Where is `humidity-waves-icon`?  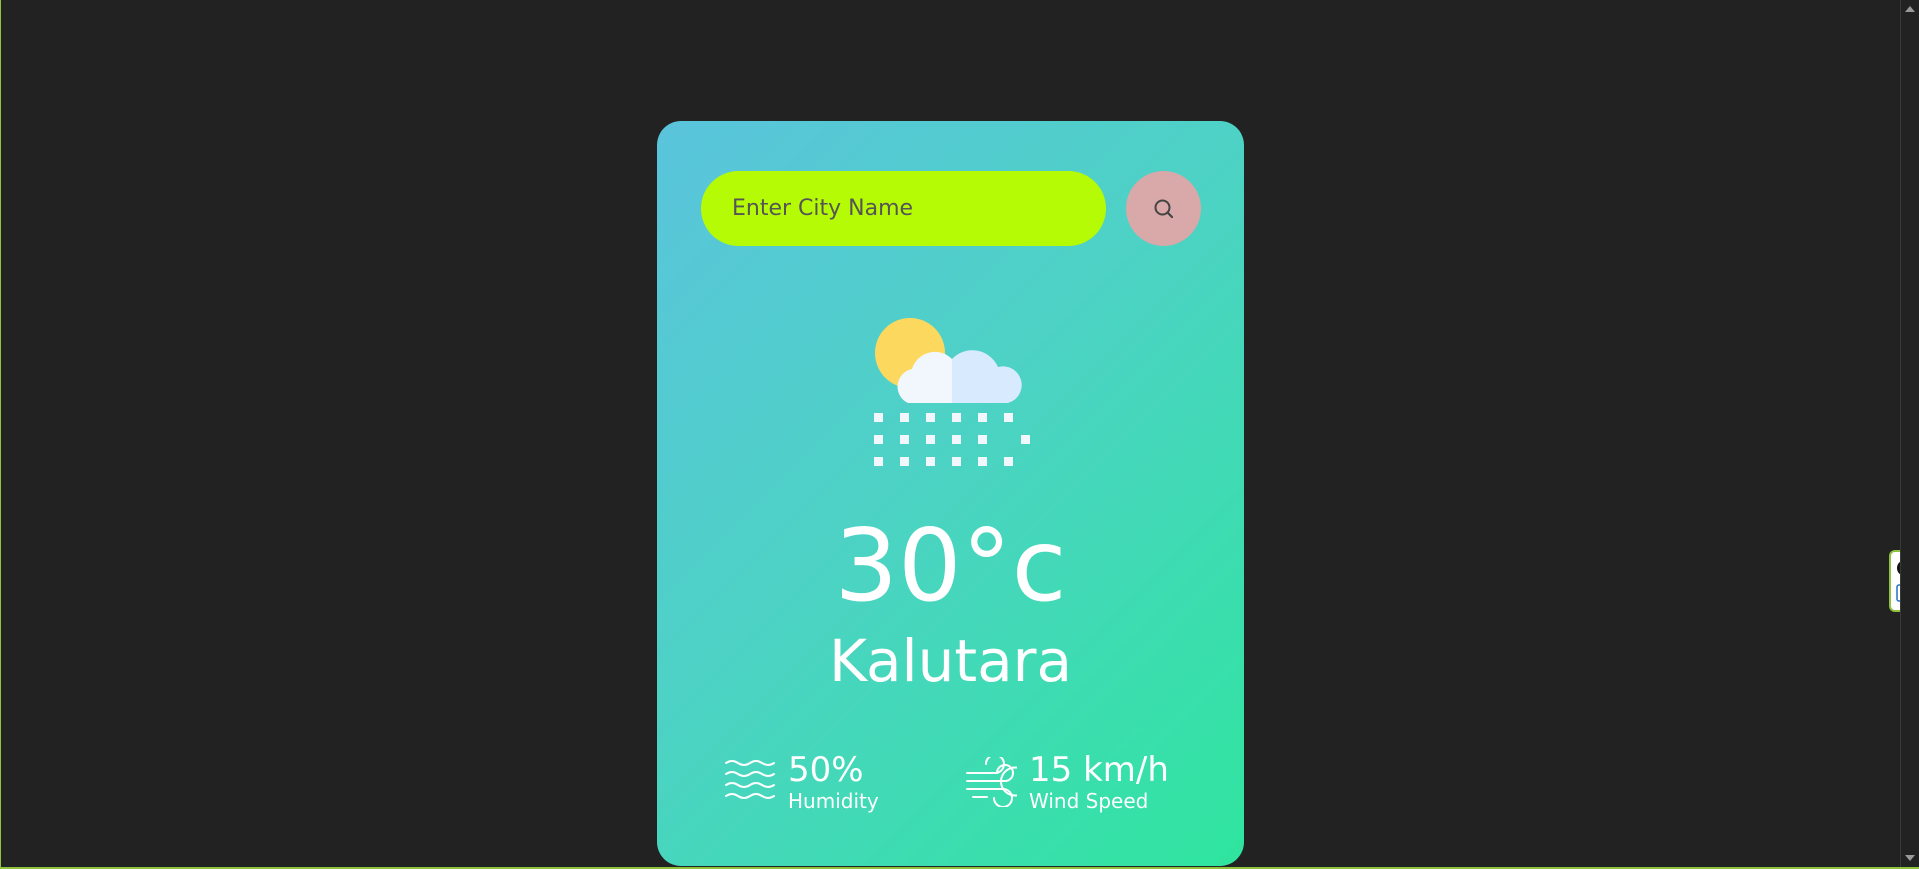 humidity-waves-icon is located at coordinates (750, 779).